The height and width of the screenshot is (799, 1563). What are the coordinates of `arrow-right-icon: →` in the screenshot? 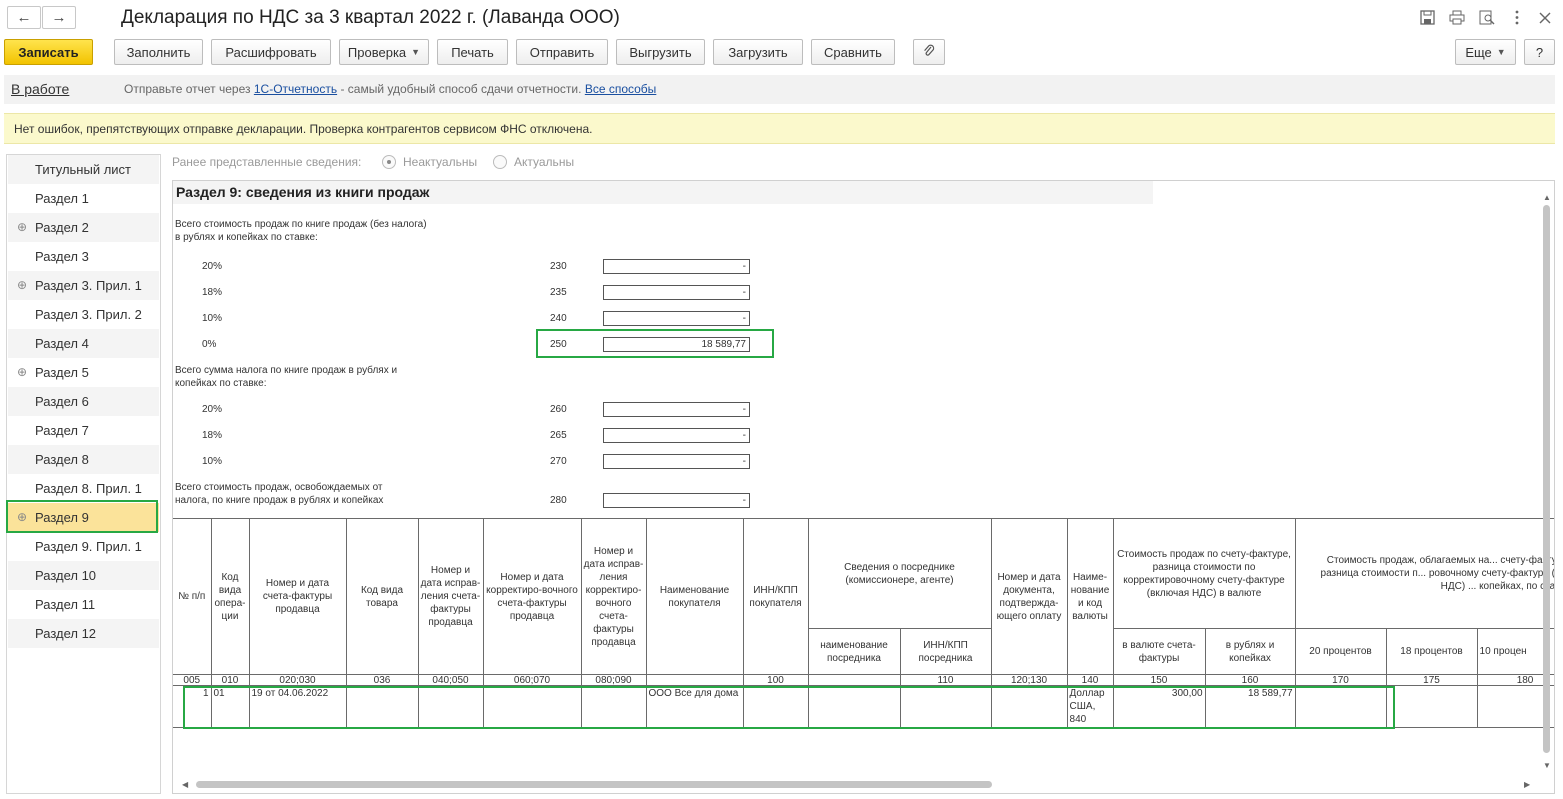 It's located at (59, 17).